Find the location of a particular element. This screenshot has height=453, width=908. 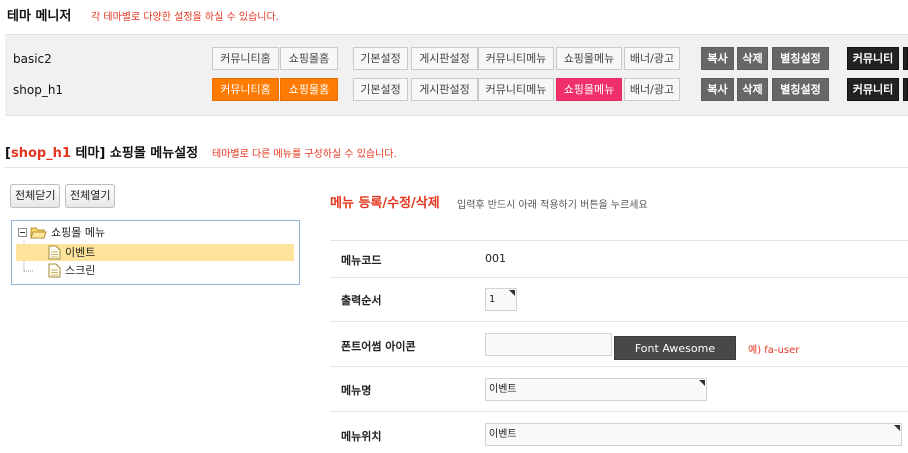

page-description: 각 테마별로 다양한 설정을 하실 수 있습니다. is located at coordinates (185, 17).